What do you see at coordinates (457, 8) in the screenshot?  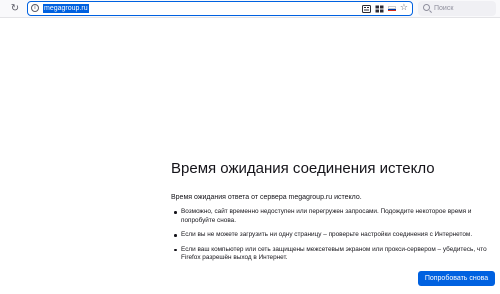 I see `search-box: Поиск` at bounding box center [457, 8].